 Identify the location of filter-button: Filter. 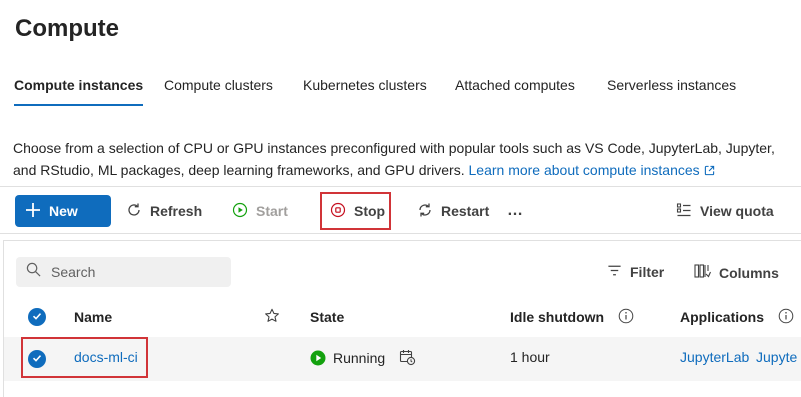
(635, 272).